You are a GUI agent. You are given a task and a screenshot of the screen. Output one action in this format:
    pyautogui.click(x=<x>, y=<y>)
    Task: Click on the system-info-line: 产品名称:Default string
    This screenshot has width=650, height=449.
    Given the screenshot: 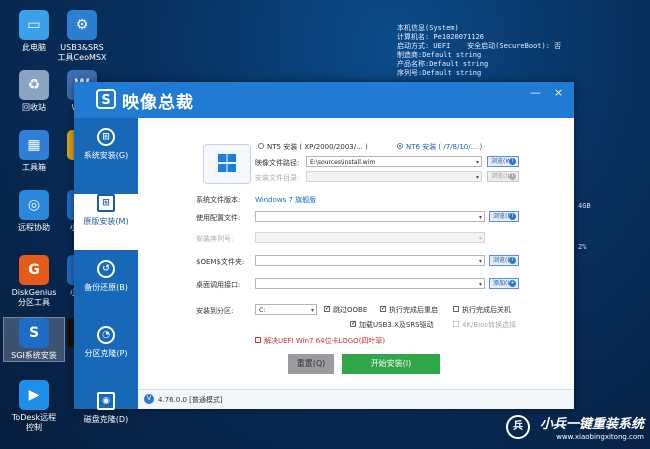 What is the action you would take?
    pyautogui.click(x=443, y=64)
    